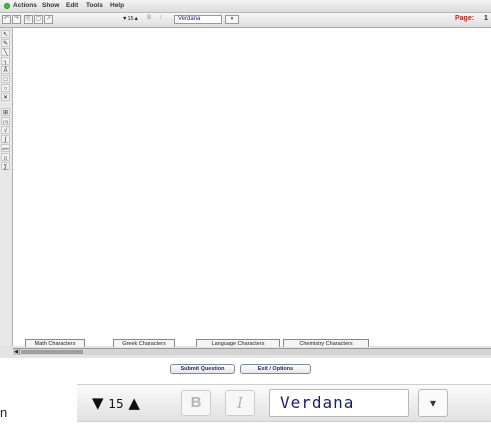  I want to click on status-dot-icon, so click(7, 6).